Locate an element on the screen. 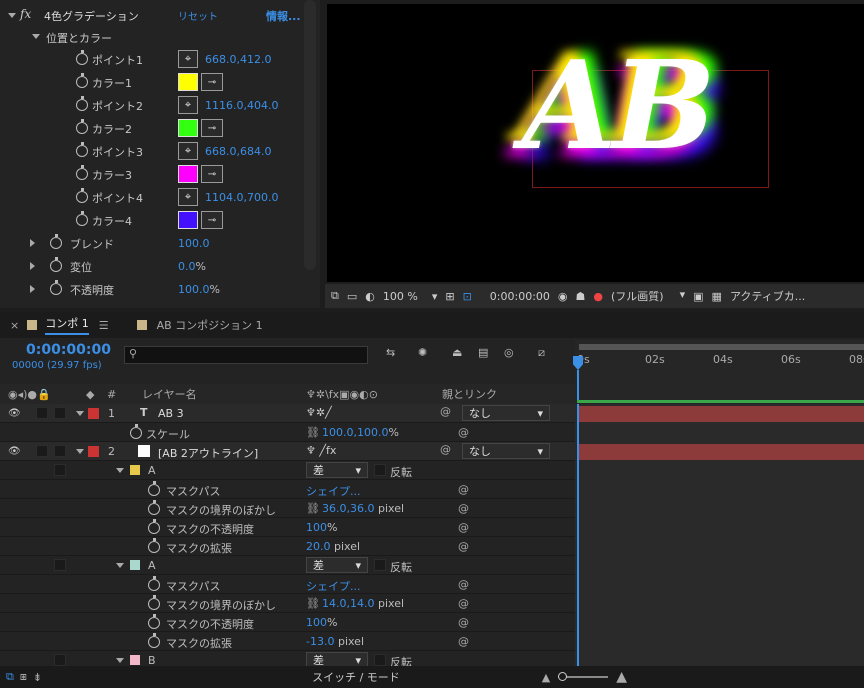 The height and width of the screenshot is (688, 864). mask-opacity-value: 100% is located at coordinates (321, 622).